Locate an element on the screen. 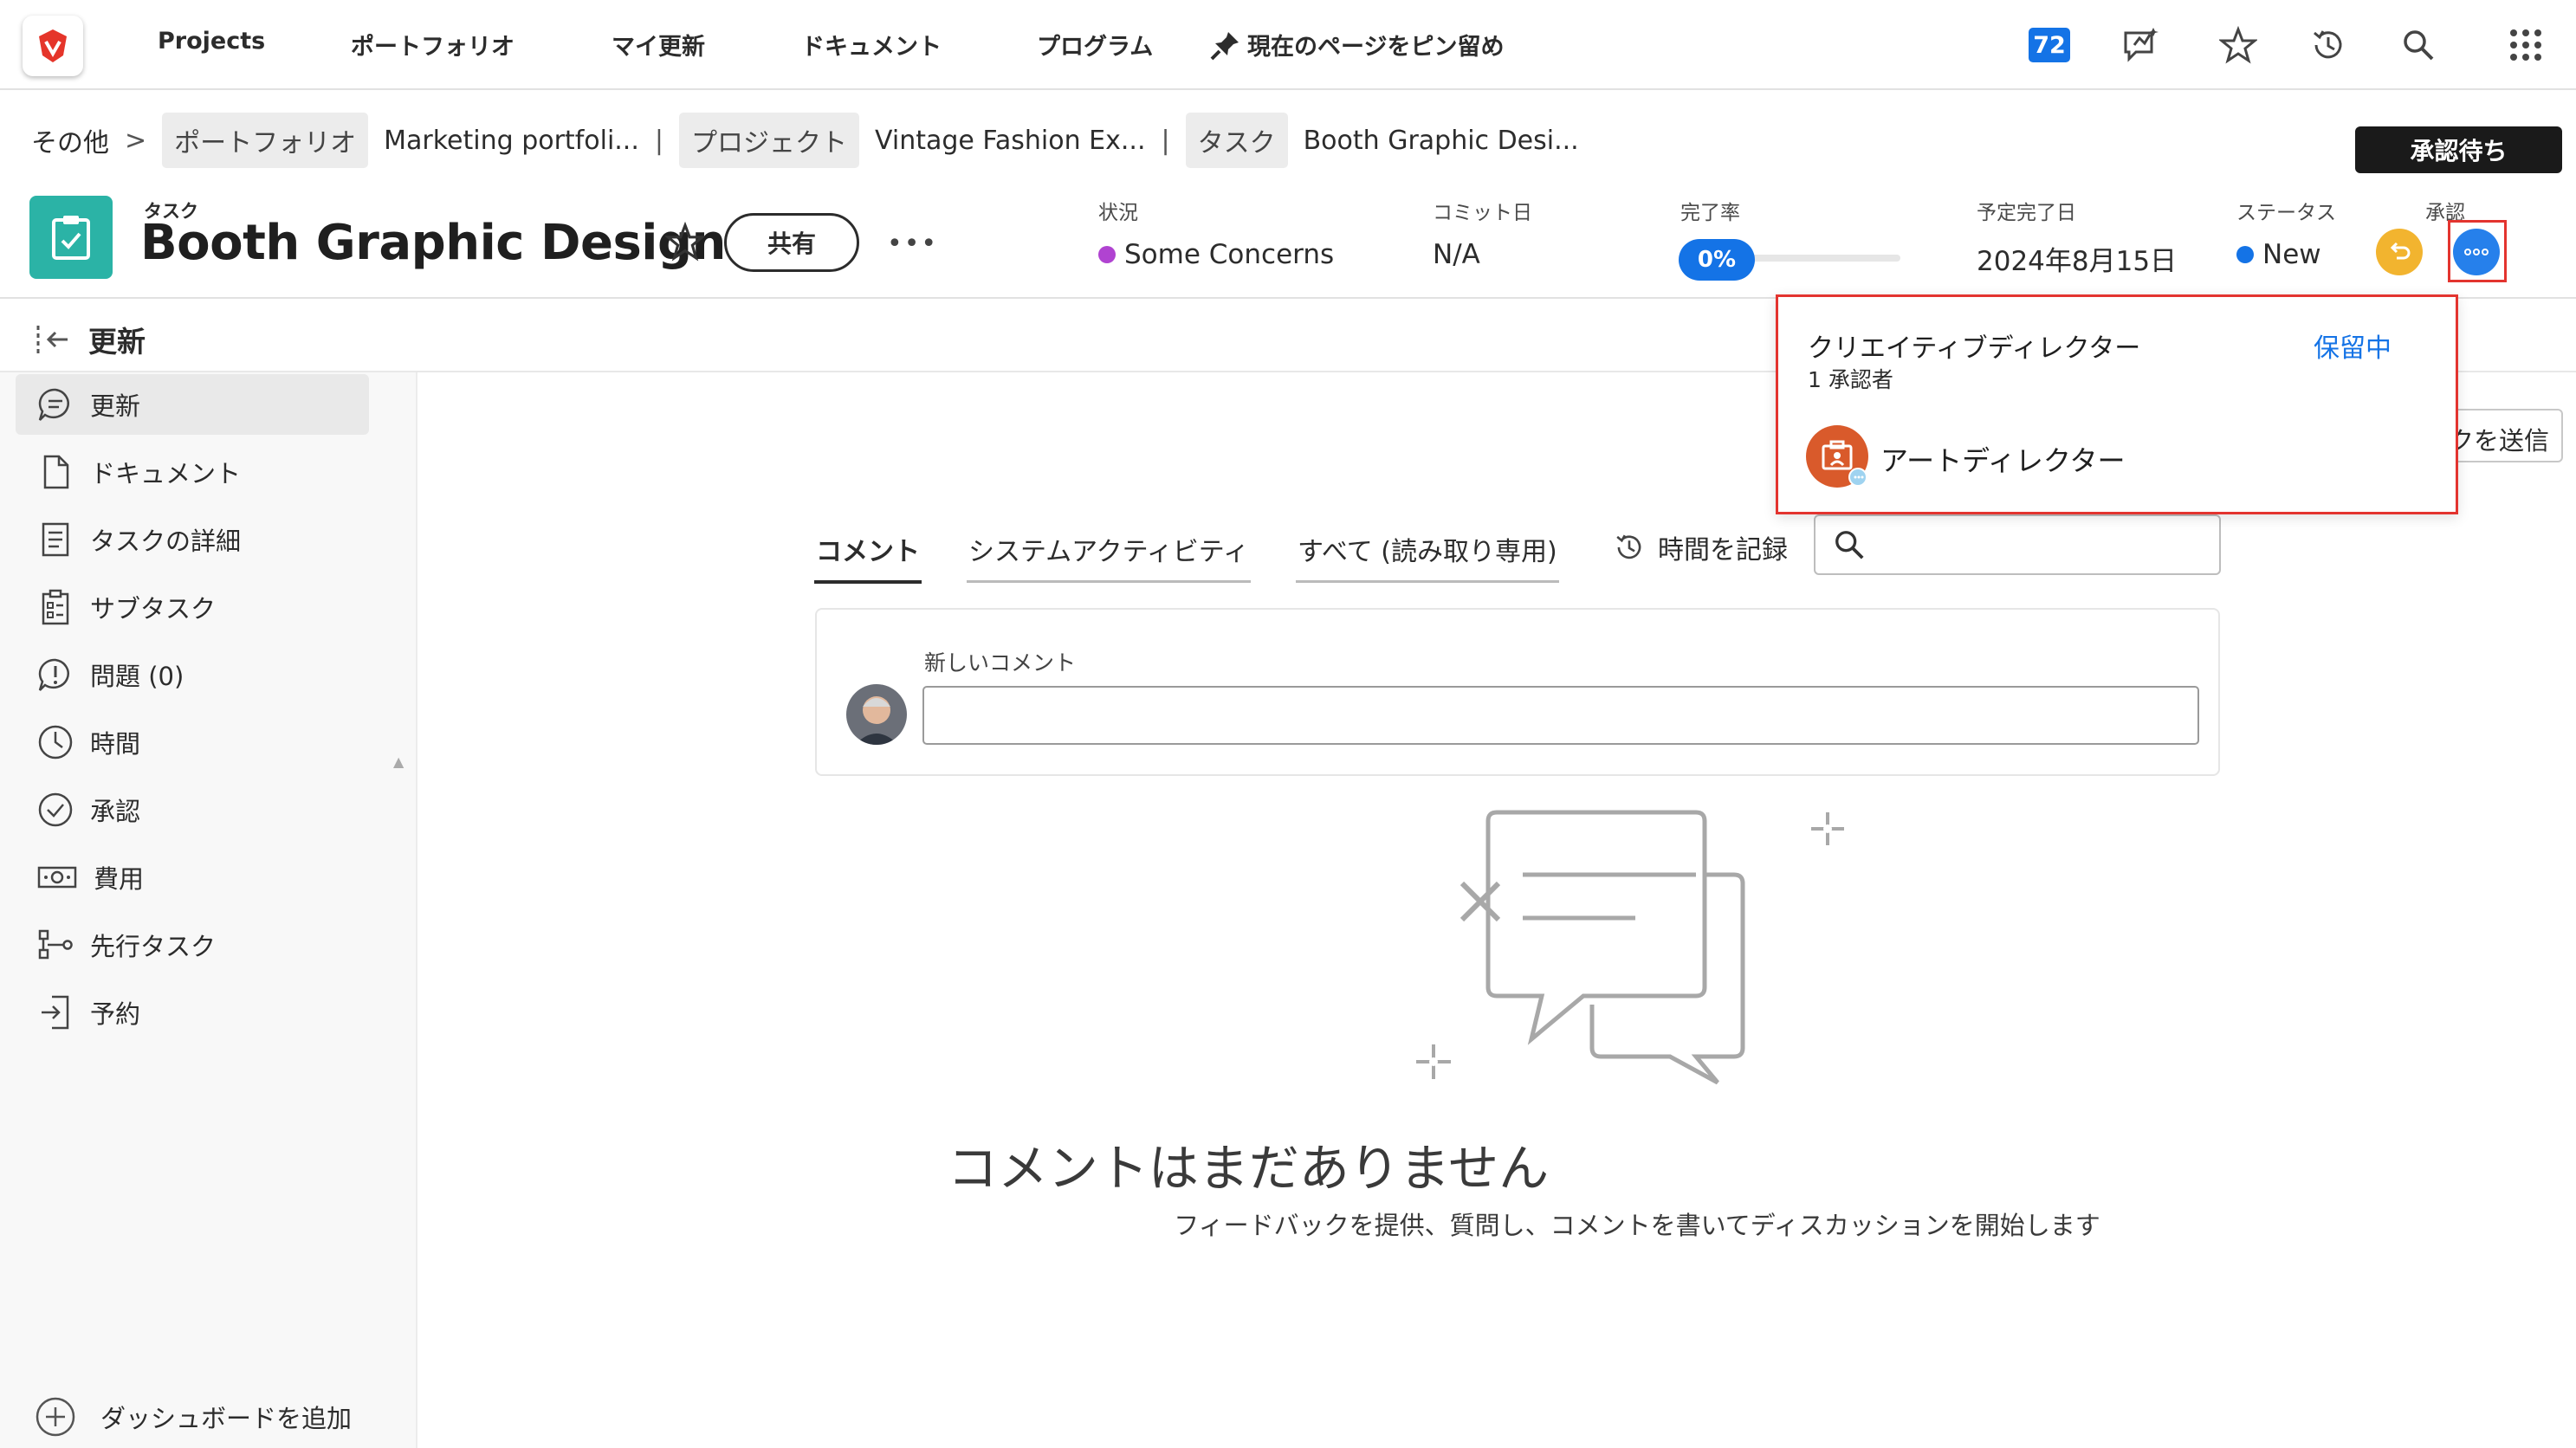 This screenshot has width=2576, height=1448. nav-portfolio: ポートフォリオ is located at coordinates (433, 44).